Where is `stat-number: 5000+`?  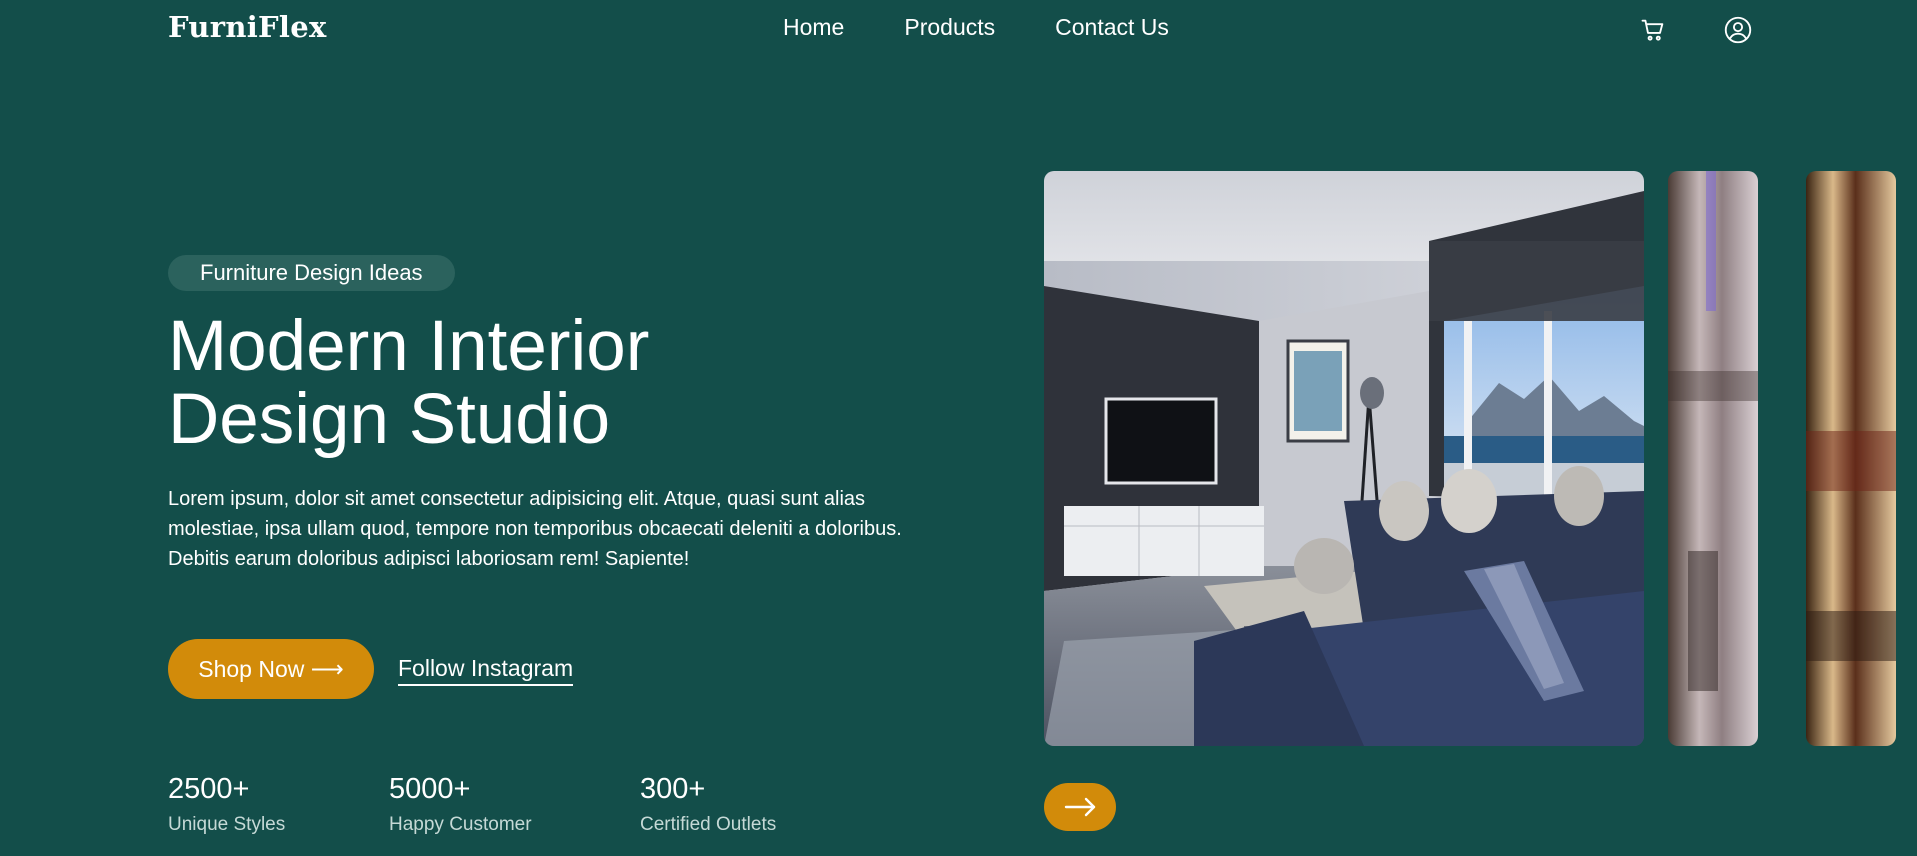
stat-number: 5000+ is located at coordinates (430, 789).